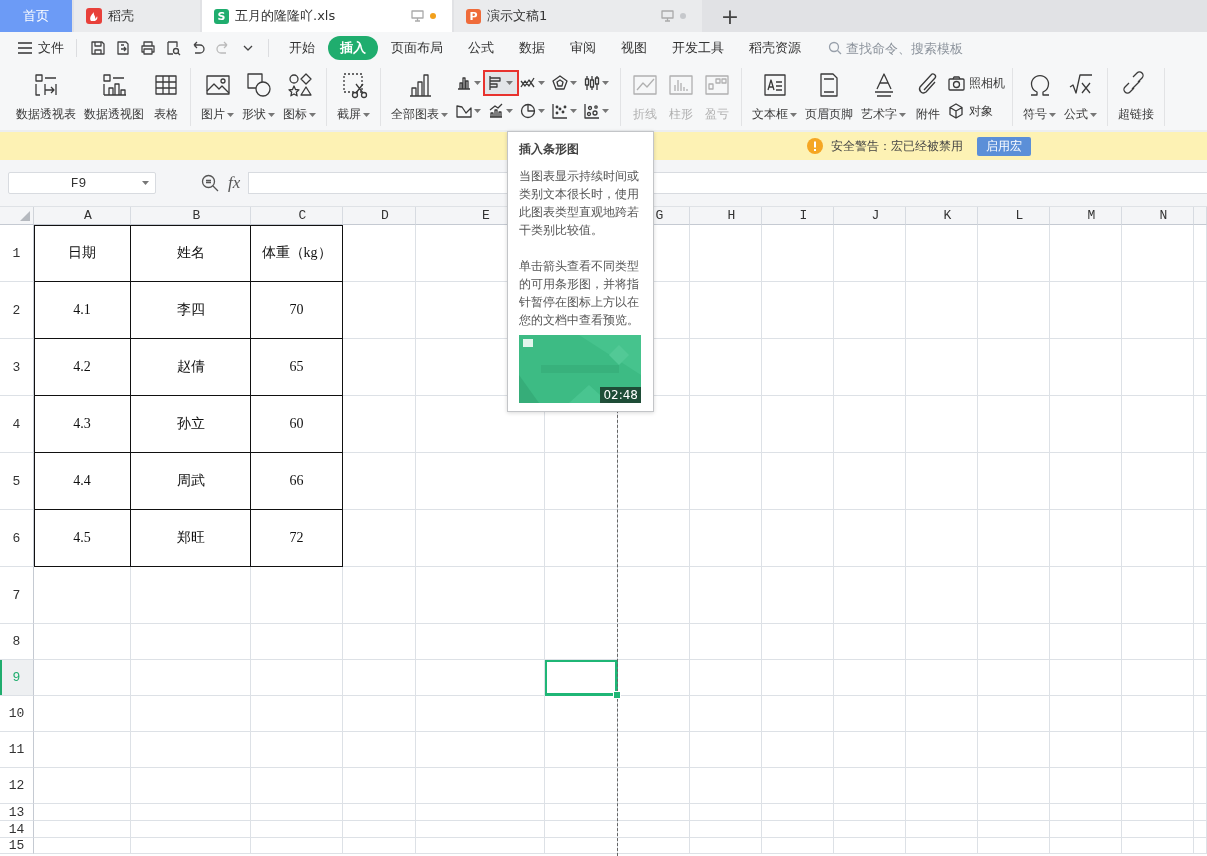  Describe the element at coordinates (976, 83) in the screenshot. I see `ribbon-button: 照相机` at that location.